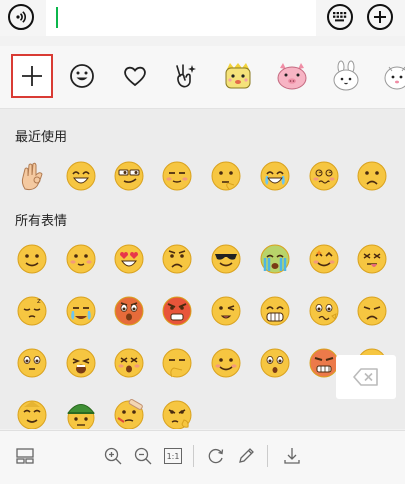  I want to click on smile-icon, so click(32, 259).